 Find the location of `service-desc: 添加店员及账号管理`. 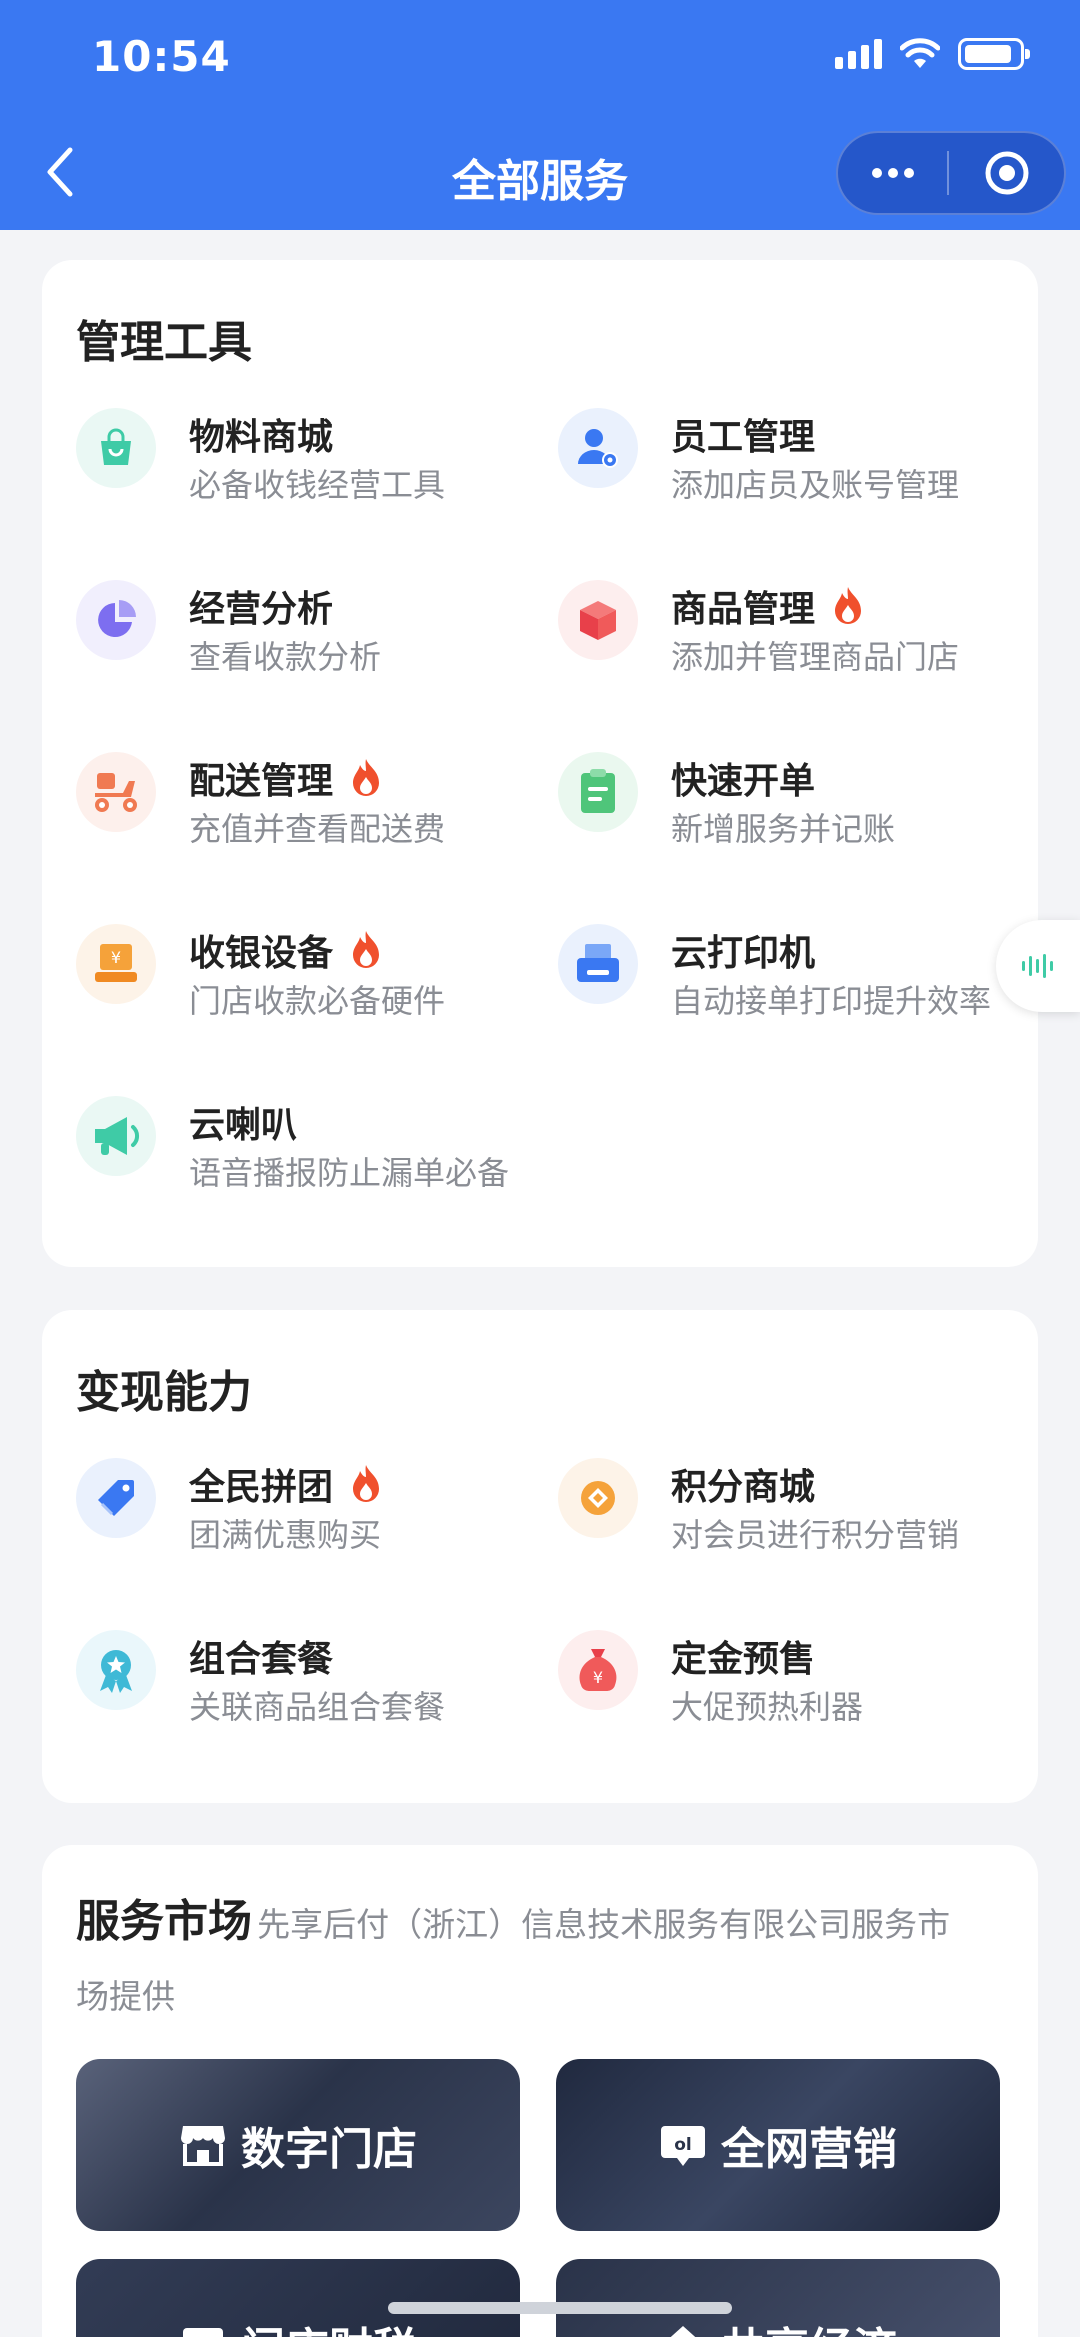

service-desc: 添加店员及账号管理 is located at coordinates (815, 485).